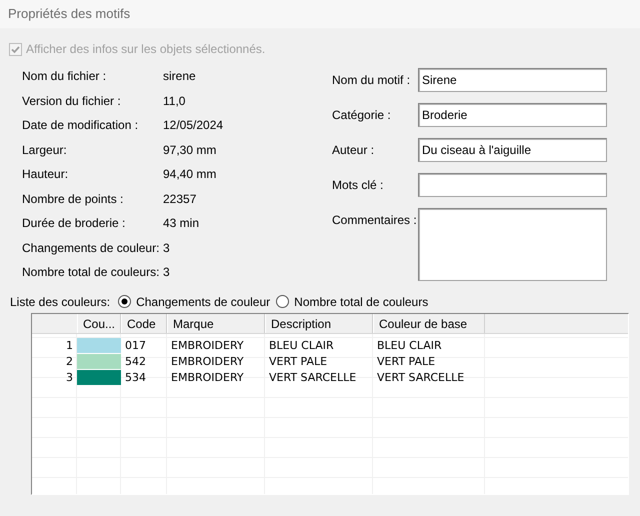 Image resolution: width=640 pixels, height=516 pixels. What do you see at coordinates (512, 115) in the screenshot?
I see `input-field: Broderie` at bounding box center [512, 115].